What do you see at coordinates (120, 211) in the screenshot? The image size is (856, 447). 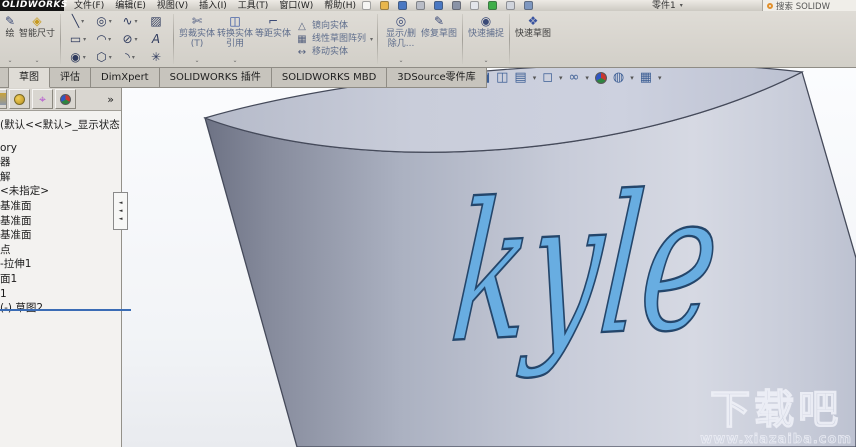 I see `panel-splitter-handle: ◄ ◄ ◄` at bounding box center [120, 211].